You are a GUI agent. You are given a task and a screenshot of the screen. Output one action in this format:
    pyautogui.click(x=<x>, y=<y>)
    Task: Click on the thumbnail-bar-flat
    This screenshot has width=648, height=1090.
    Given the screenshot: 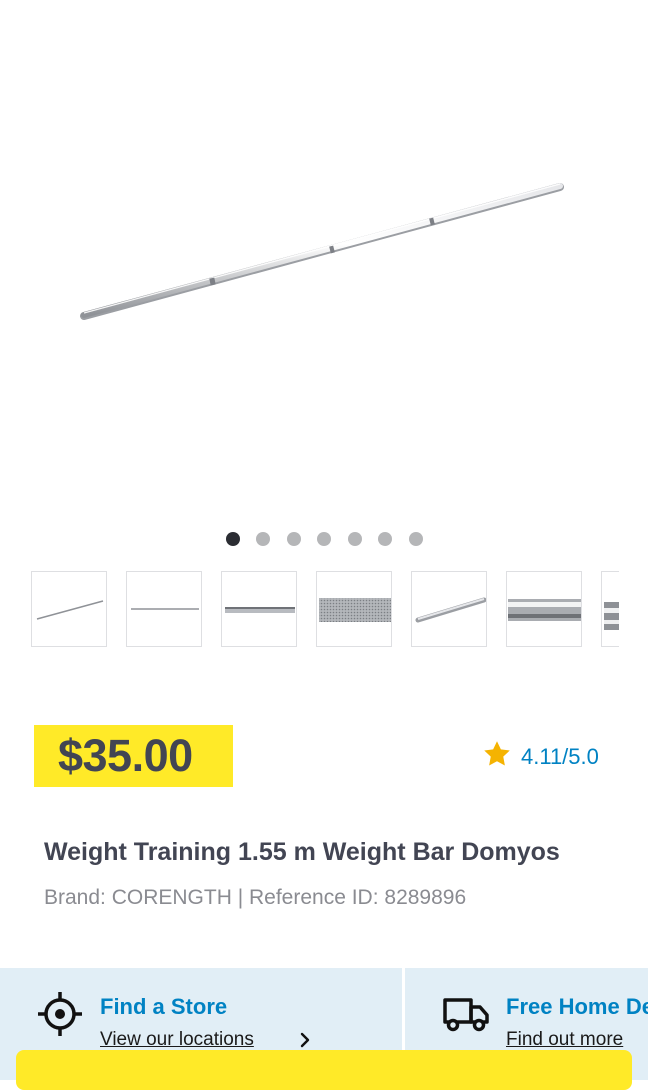 What is the action you would take?
    pyautogui.click(x=165, y=609)
    